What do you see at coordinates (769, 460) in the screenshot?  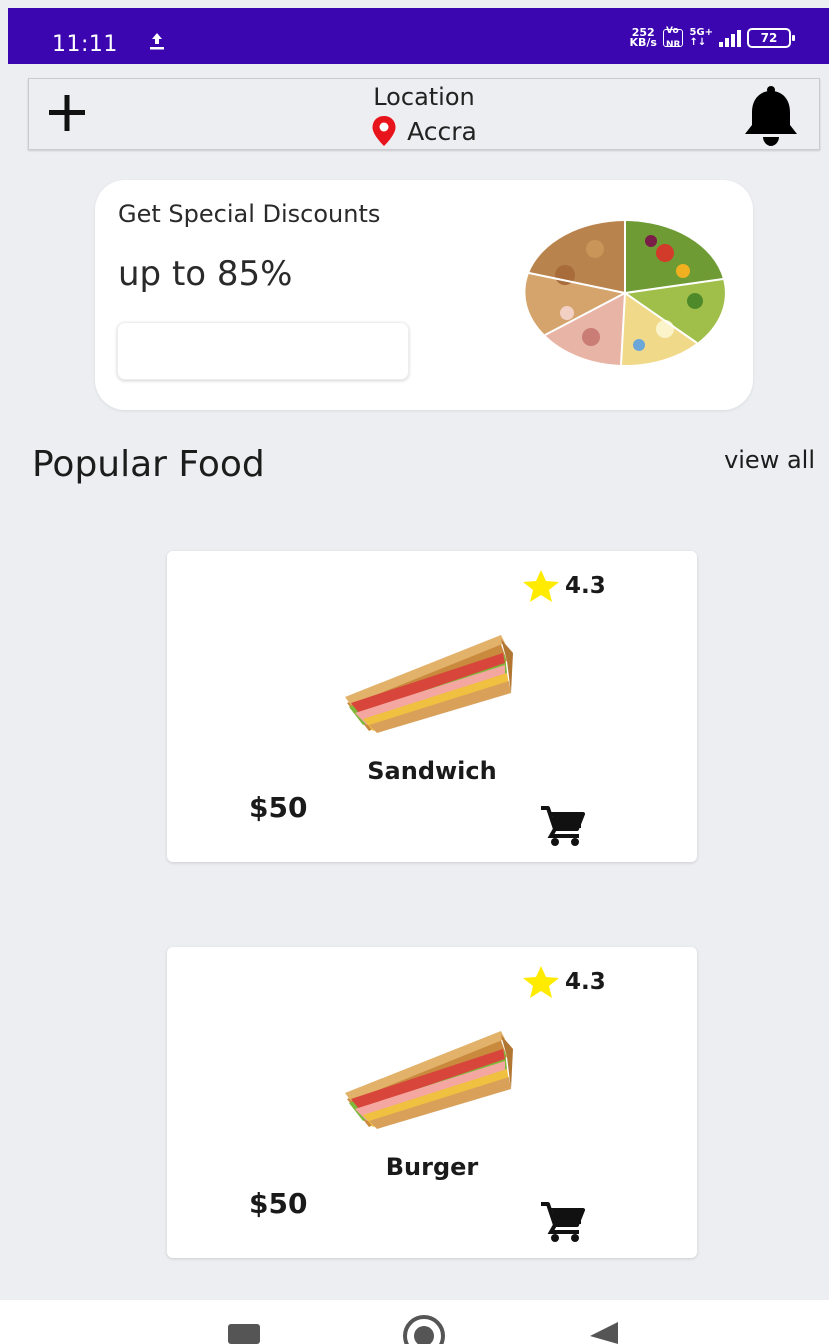 I see `view-all-link: view all` at bounding box center [769, 460].